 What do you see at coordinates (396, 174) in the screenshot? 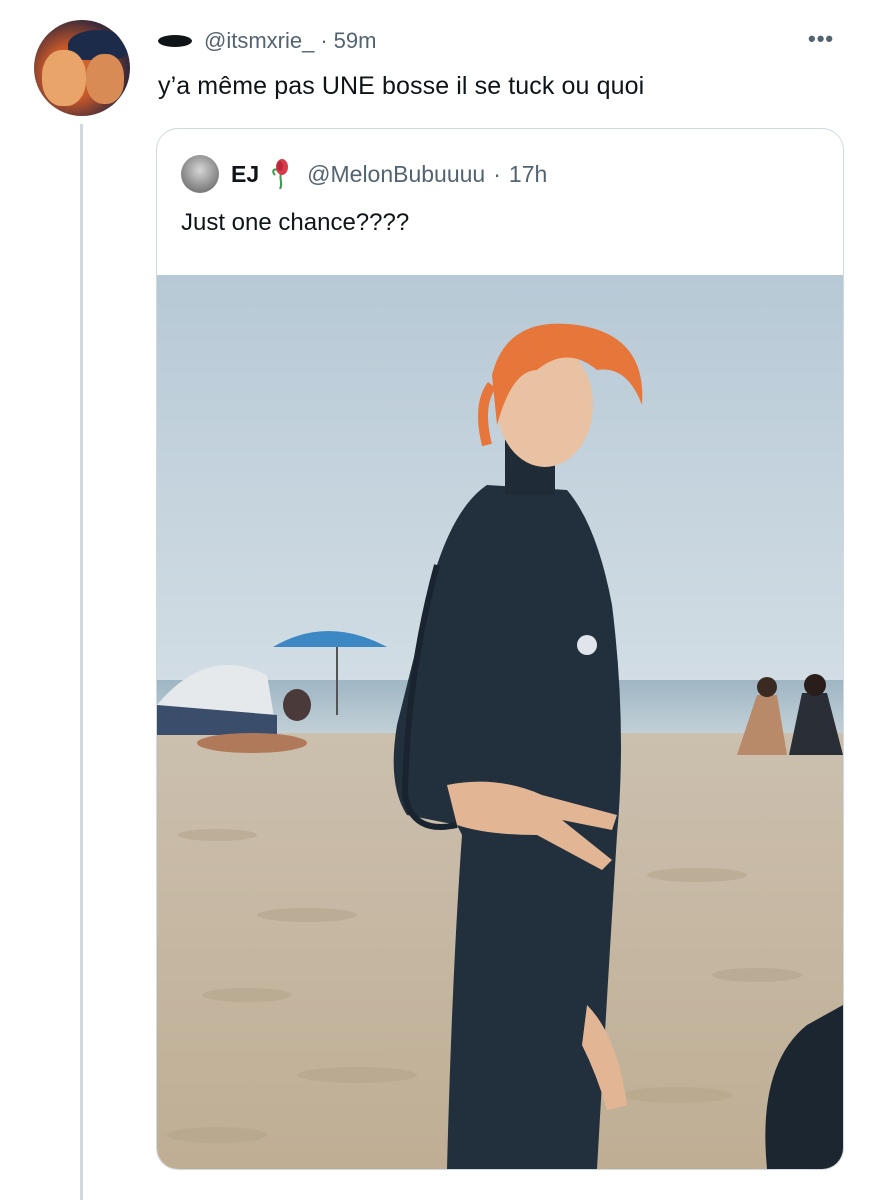
I see `quoted-handle: @MelonBubuuuu` at bounding box center [396, 174].